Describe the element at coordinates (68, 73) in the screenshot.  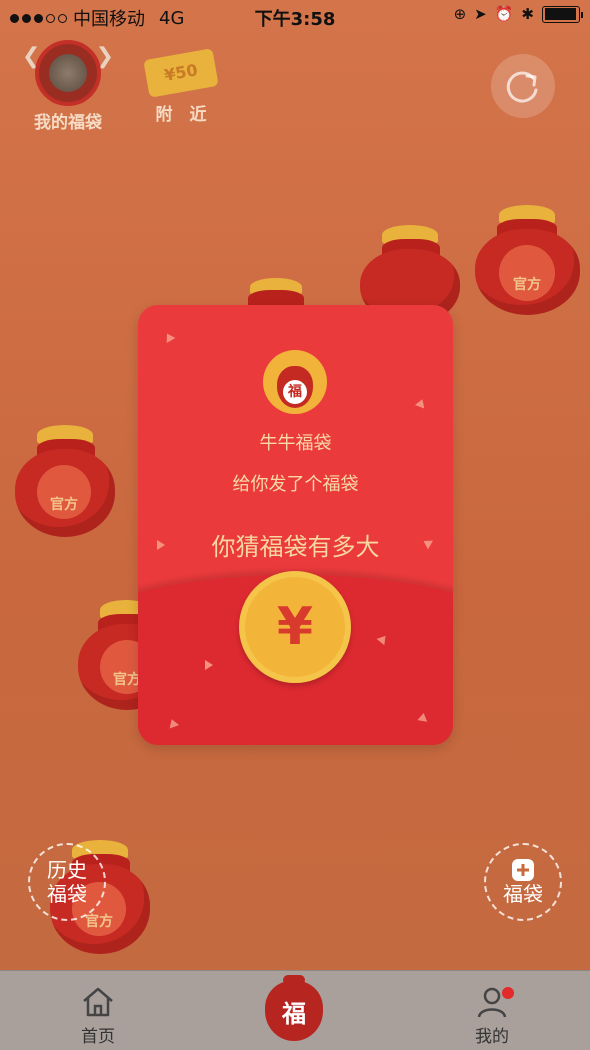
I see `my-bag-avatar` at that location.